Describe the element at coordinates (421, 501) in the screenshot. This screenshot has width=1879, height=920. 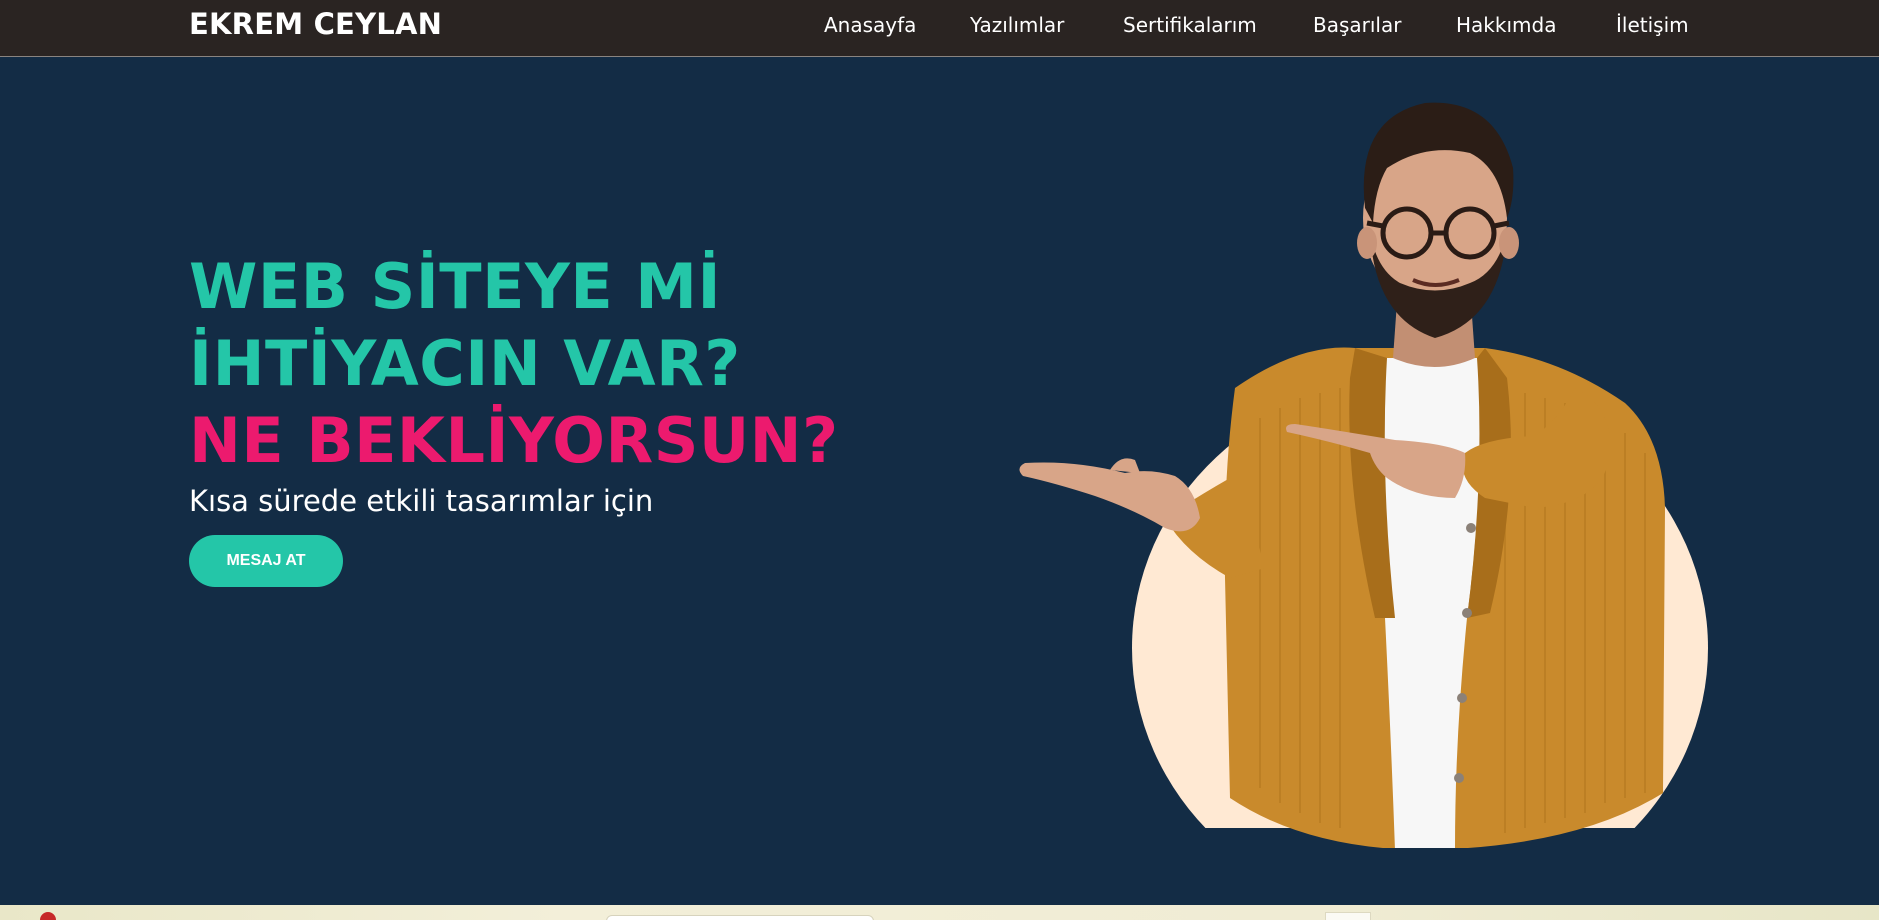
I see `hero-subtitle: Kısa sürede etkili tasarımlar için` at that location.